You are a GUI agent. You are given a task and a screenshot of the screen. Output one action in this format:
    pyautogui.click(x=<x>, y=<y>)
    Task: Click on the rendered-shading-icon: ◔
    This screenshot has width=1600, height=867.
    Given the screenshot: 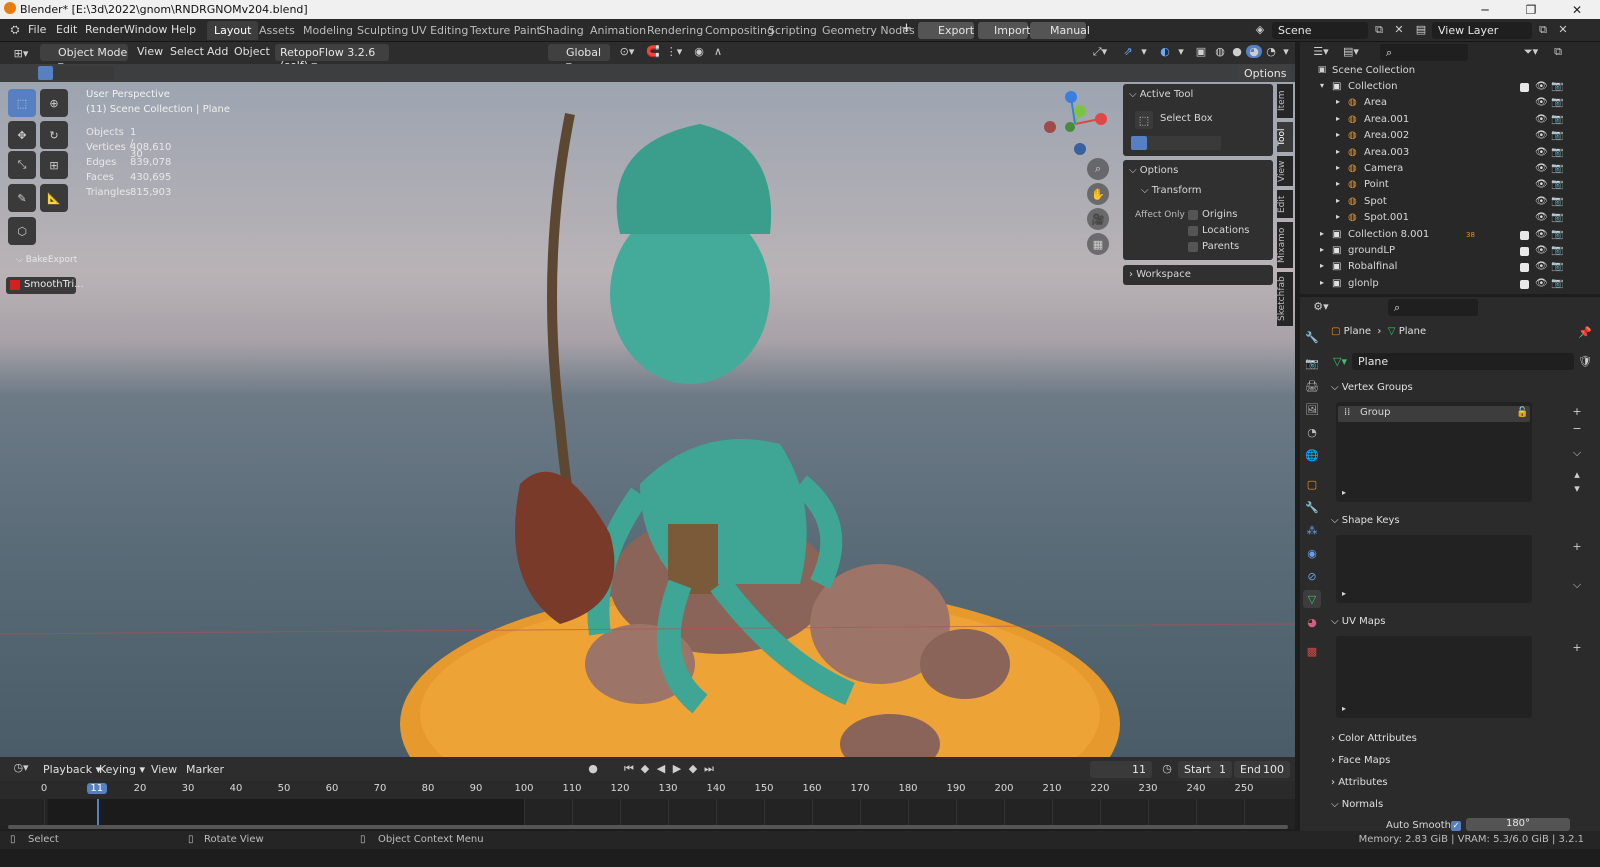 What is the action you would take?
    pyautogui.click(x=1271, y=51)
    